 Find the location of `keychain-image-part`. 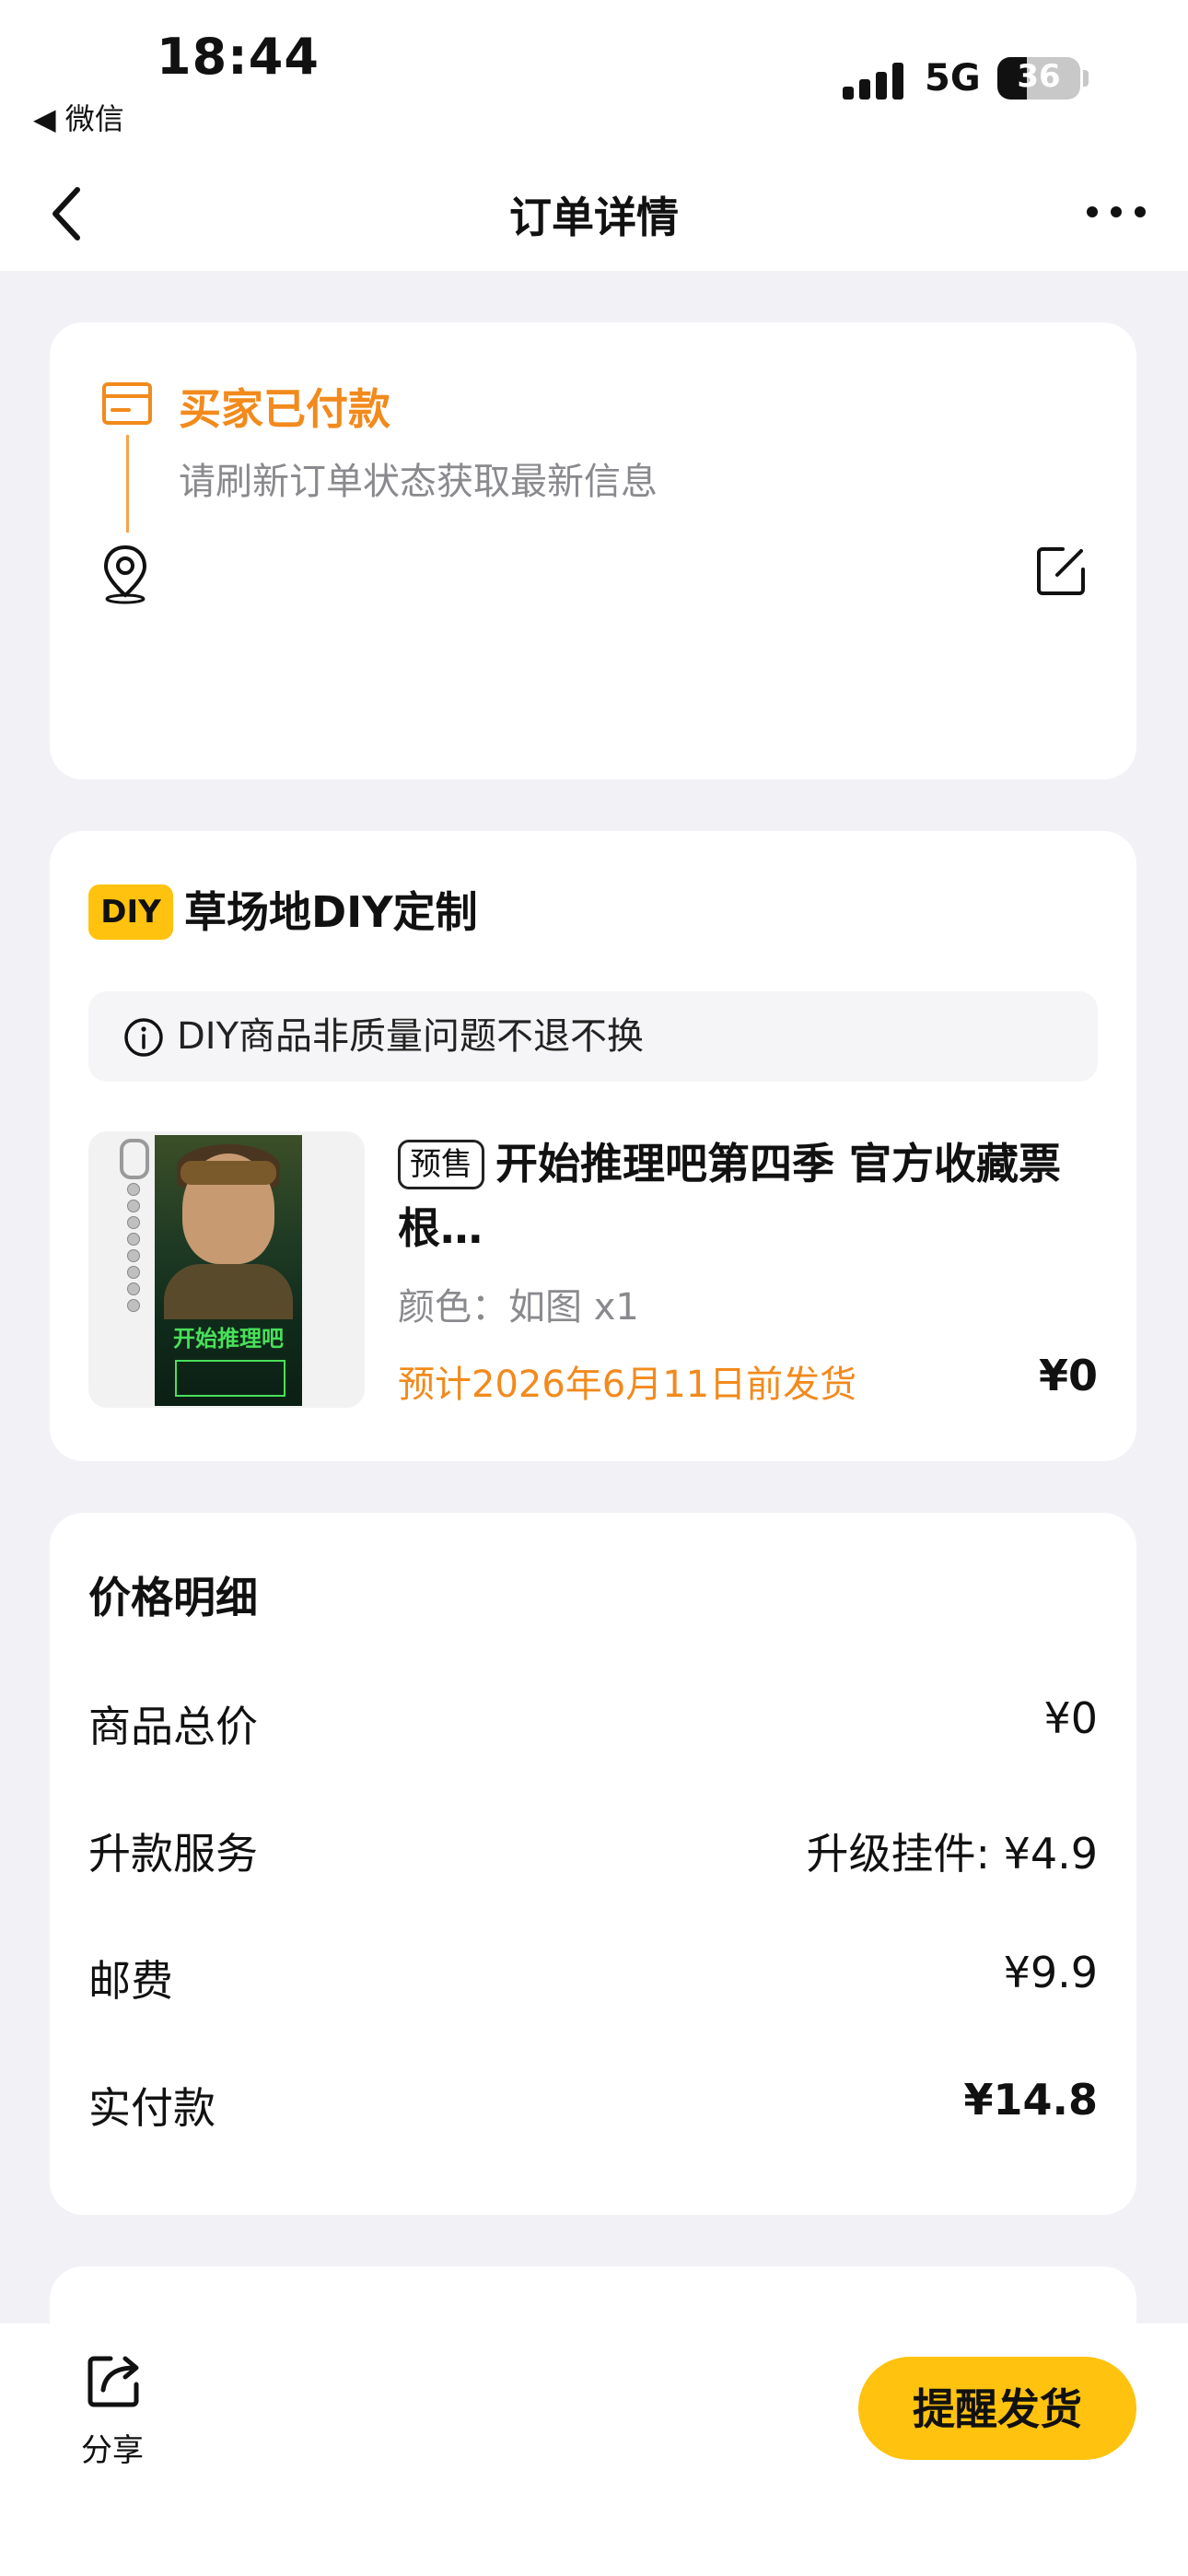

keychain-image-part is located at coordinates (134, 1236).